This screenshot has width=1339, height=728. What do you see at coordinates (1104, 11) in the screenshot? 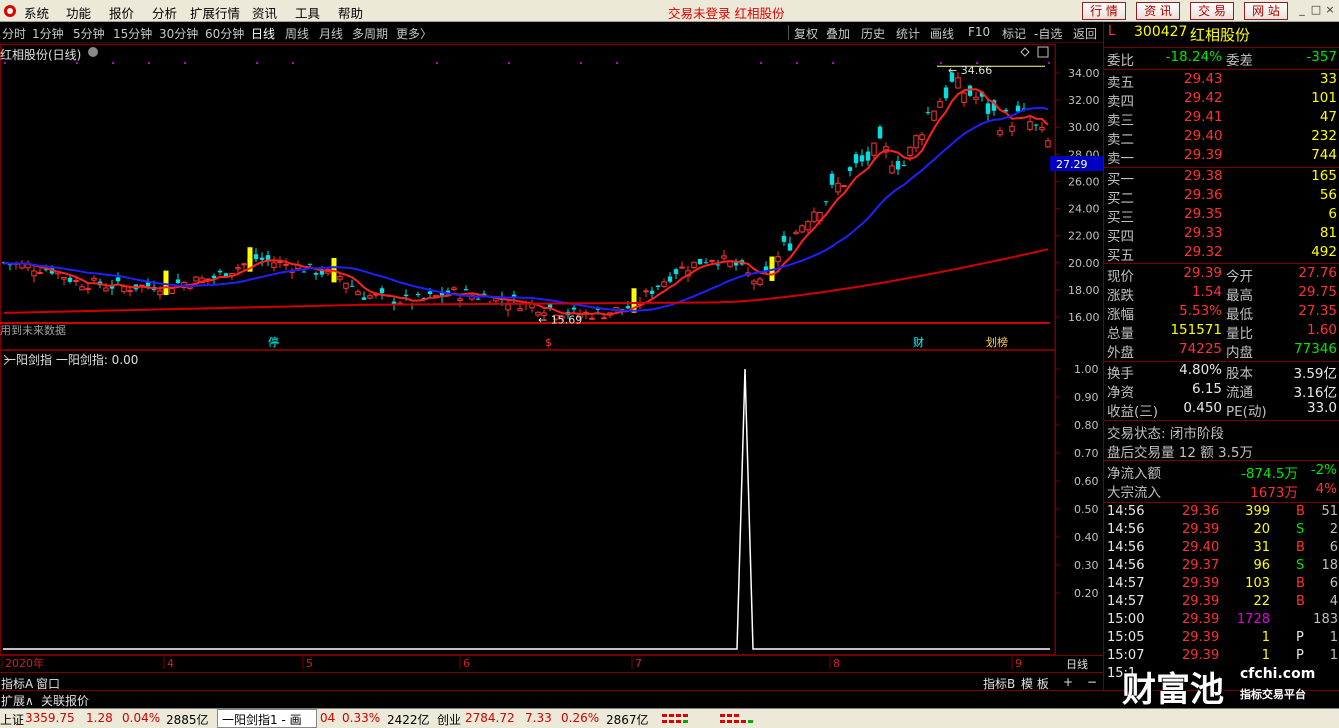
I see `market-button: 行 情` at bounding box center [1104, 11].